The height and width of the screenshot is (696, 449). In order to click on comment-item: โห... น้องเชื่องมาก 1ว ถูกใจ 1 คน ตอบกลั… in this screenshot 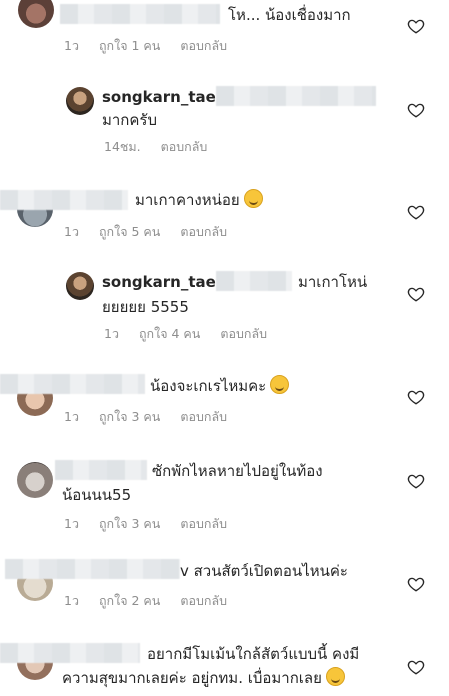, I will do `click(224, 31)`.